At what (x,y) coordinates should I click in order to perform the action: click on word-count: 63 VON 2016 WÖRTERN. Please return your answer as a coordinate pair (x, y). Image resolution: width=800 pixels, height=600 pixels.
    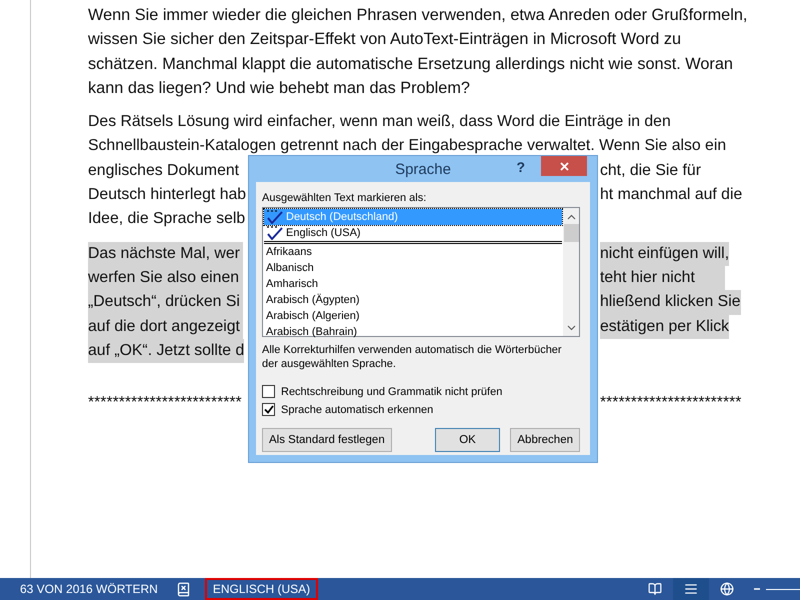
    Looking at the image, I should click on (79, 589).